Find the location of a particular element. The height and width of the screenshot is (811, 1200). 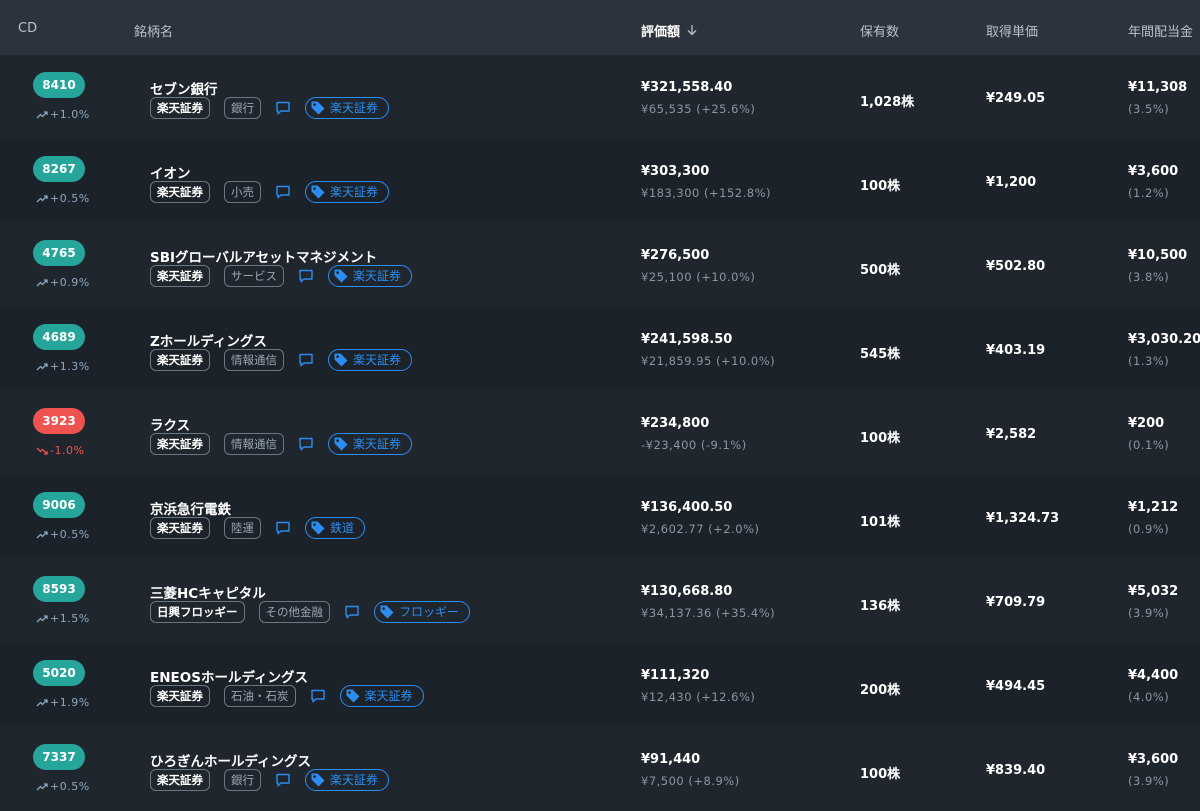

stock-tags: 楽天証券 サービス 楽天証券 is located at coordinates (281, 276).